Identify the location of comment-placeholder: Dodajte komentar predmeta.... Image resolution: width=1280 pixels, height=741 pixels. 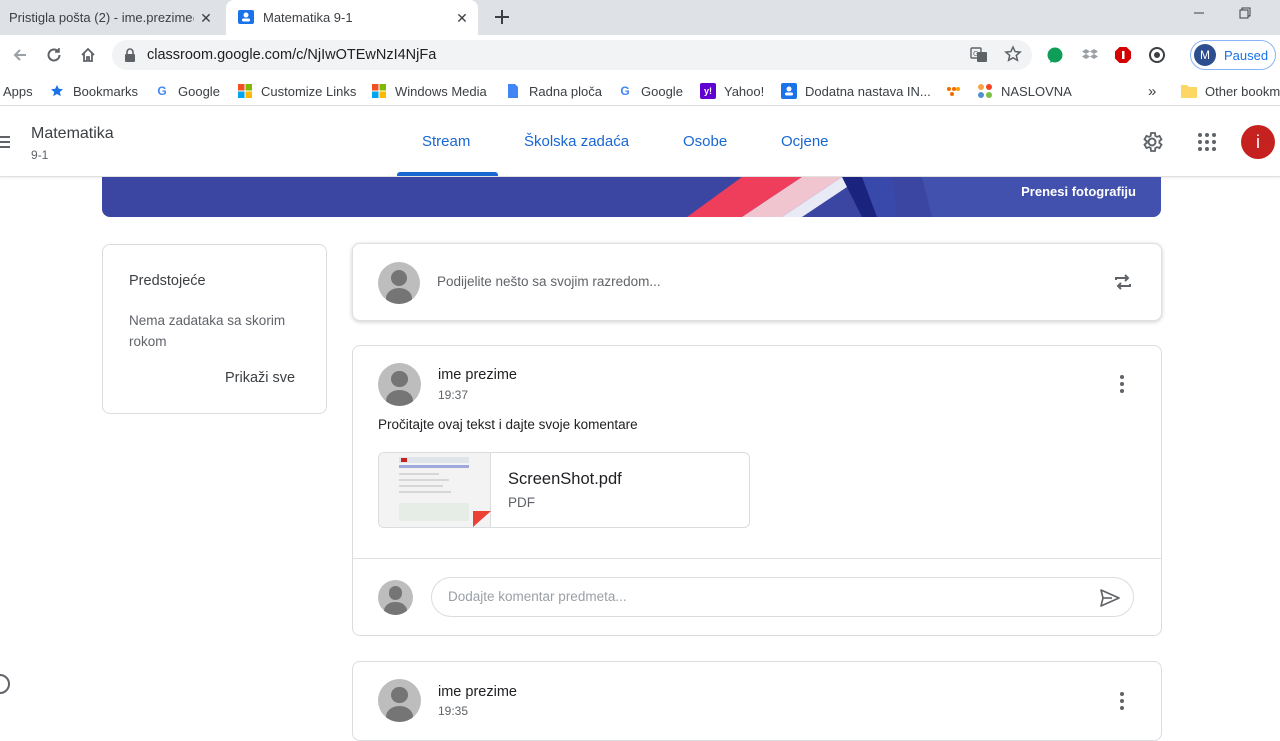
(537, 596).